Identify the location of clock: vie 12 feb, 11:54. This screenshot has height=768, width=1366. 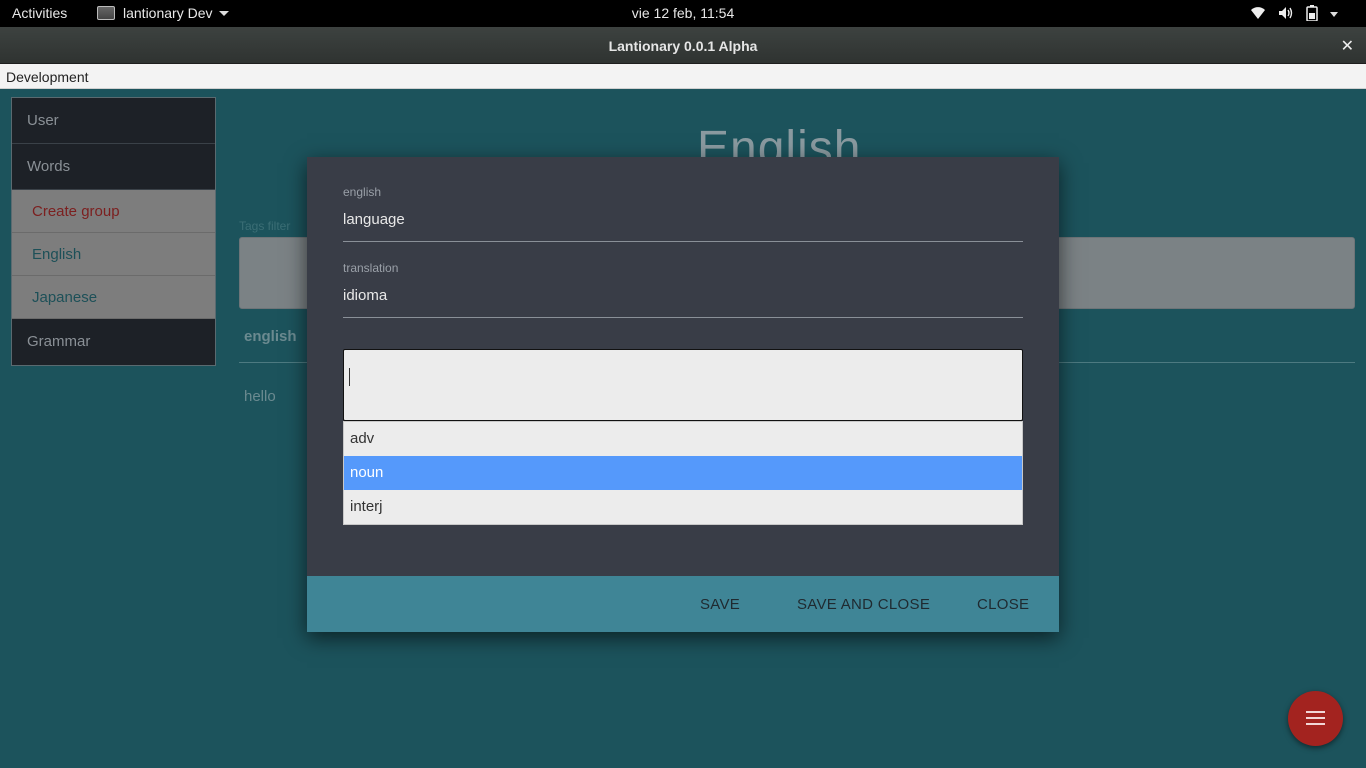
(683, 13).